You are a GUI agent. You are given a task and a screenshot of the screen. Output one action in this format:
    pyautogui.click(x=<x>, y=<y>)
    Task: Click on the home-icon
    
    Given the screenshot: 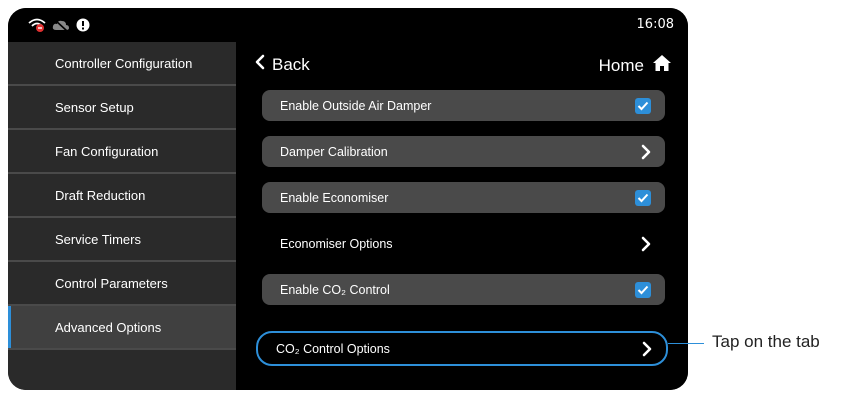 What is the action you would take?
    pyautogui.click(x=662, y=65)
    